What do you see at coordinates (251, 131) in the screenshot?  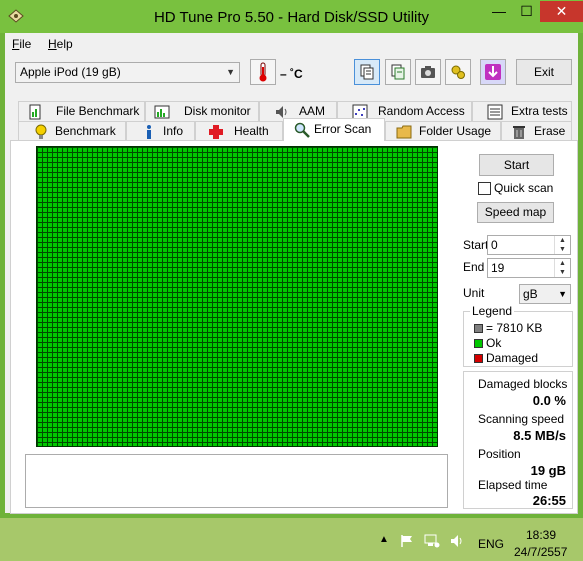 I see `tab-label: Health` at bounding box center [251, 131].